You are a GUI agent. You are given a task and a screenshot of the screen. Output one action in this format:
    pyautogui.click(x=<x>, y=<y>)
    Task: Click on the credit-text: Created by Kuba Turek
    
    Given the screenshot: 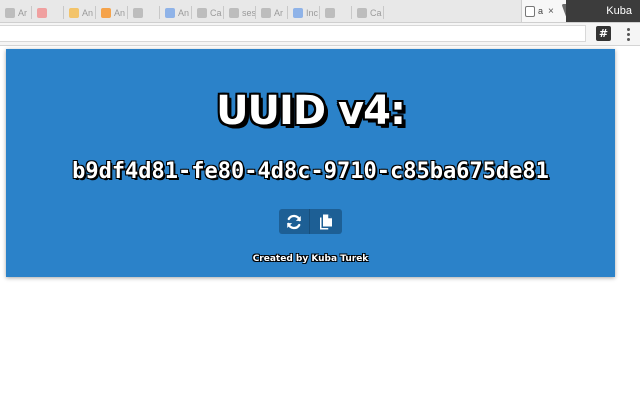 What is the action you would take?
    pyautogui.click(x=310, y=259)
    